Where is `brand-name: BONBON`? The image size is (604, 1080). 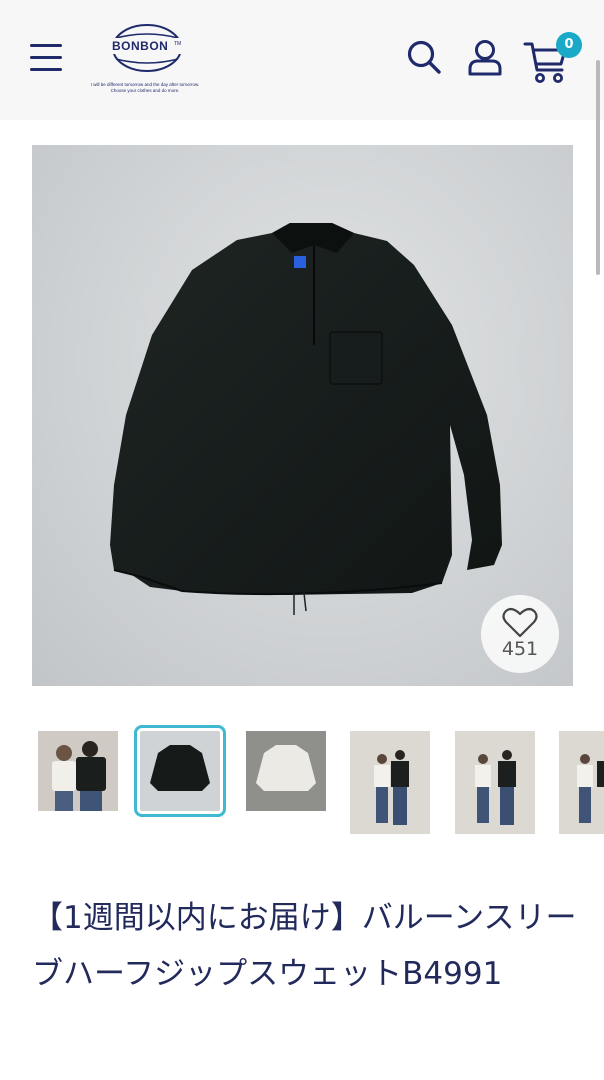 brand-name: BONBON is located at coordinates (140, 46).